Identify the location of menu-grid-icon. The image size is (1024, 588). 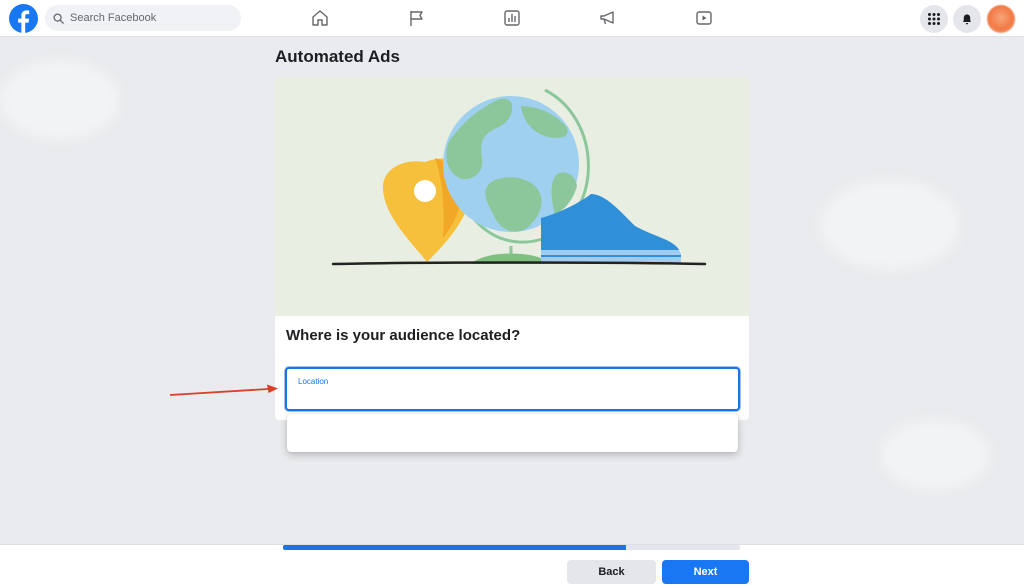
(934, 19).